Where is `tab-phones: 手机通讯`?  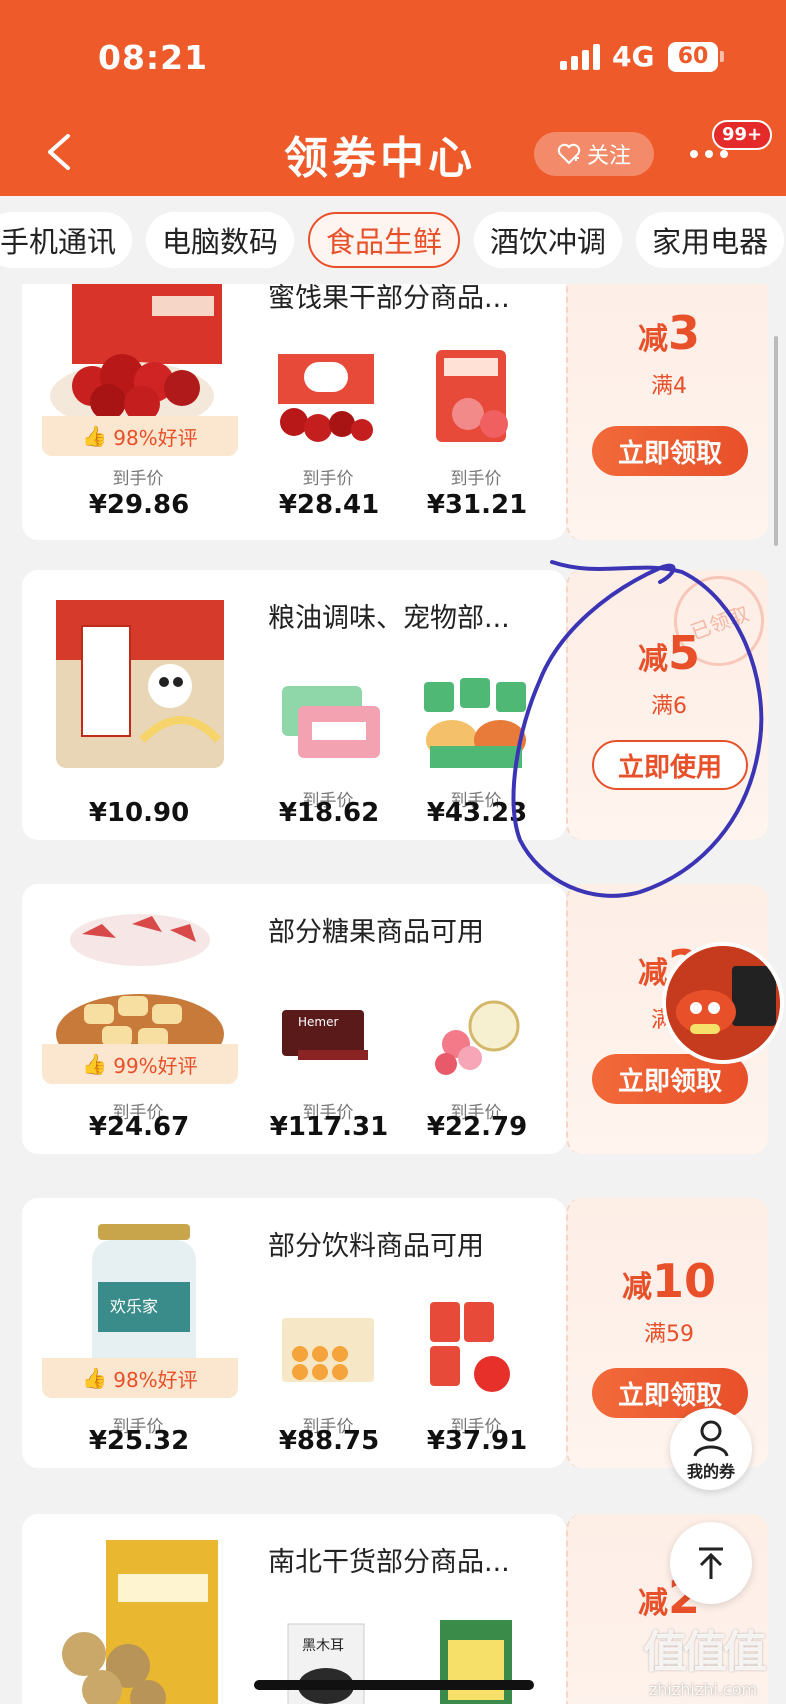 tab-phones: 手机通讯 is located at coordinates (66, 240).